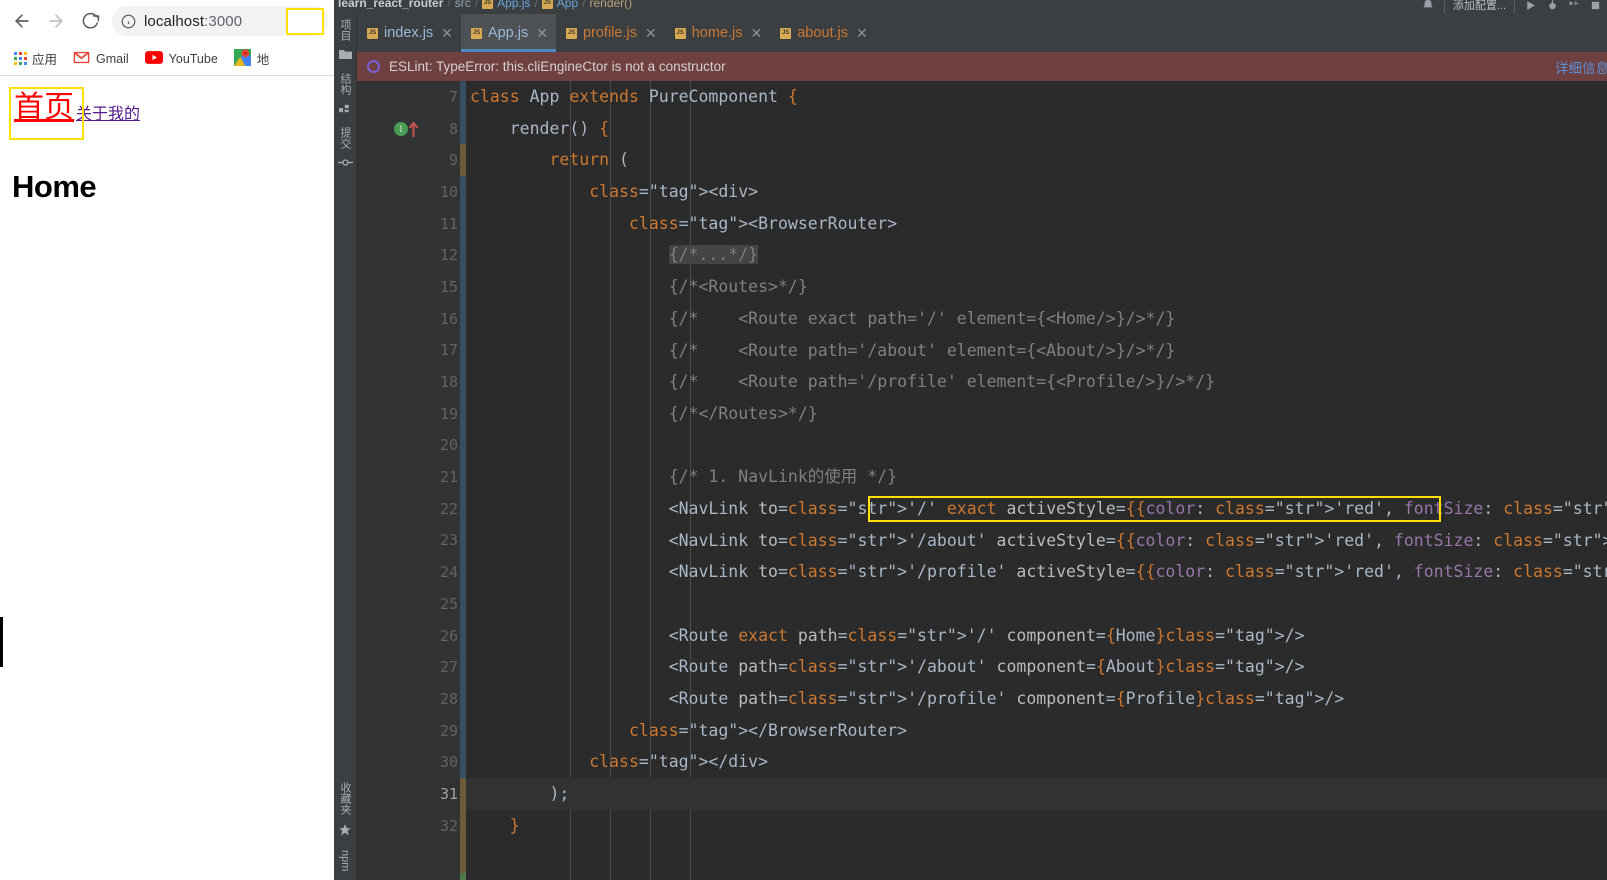 This screenshot has height=880, width=1607. What do you see at coordinates (411, 477) in the screenshot?
I see `gutter-line-21: 21` at bounding box center [411, 477].